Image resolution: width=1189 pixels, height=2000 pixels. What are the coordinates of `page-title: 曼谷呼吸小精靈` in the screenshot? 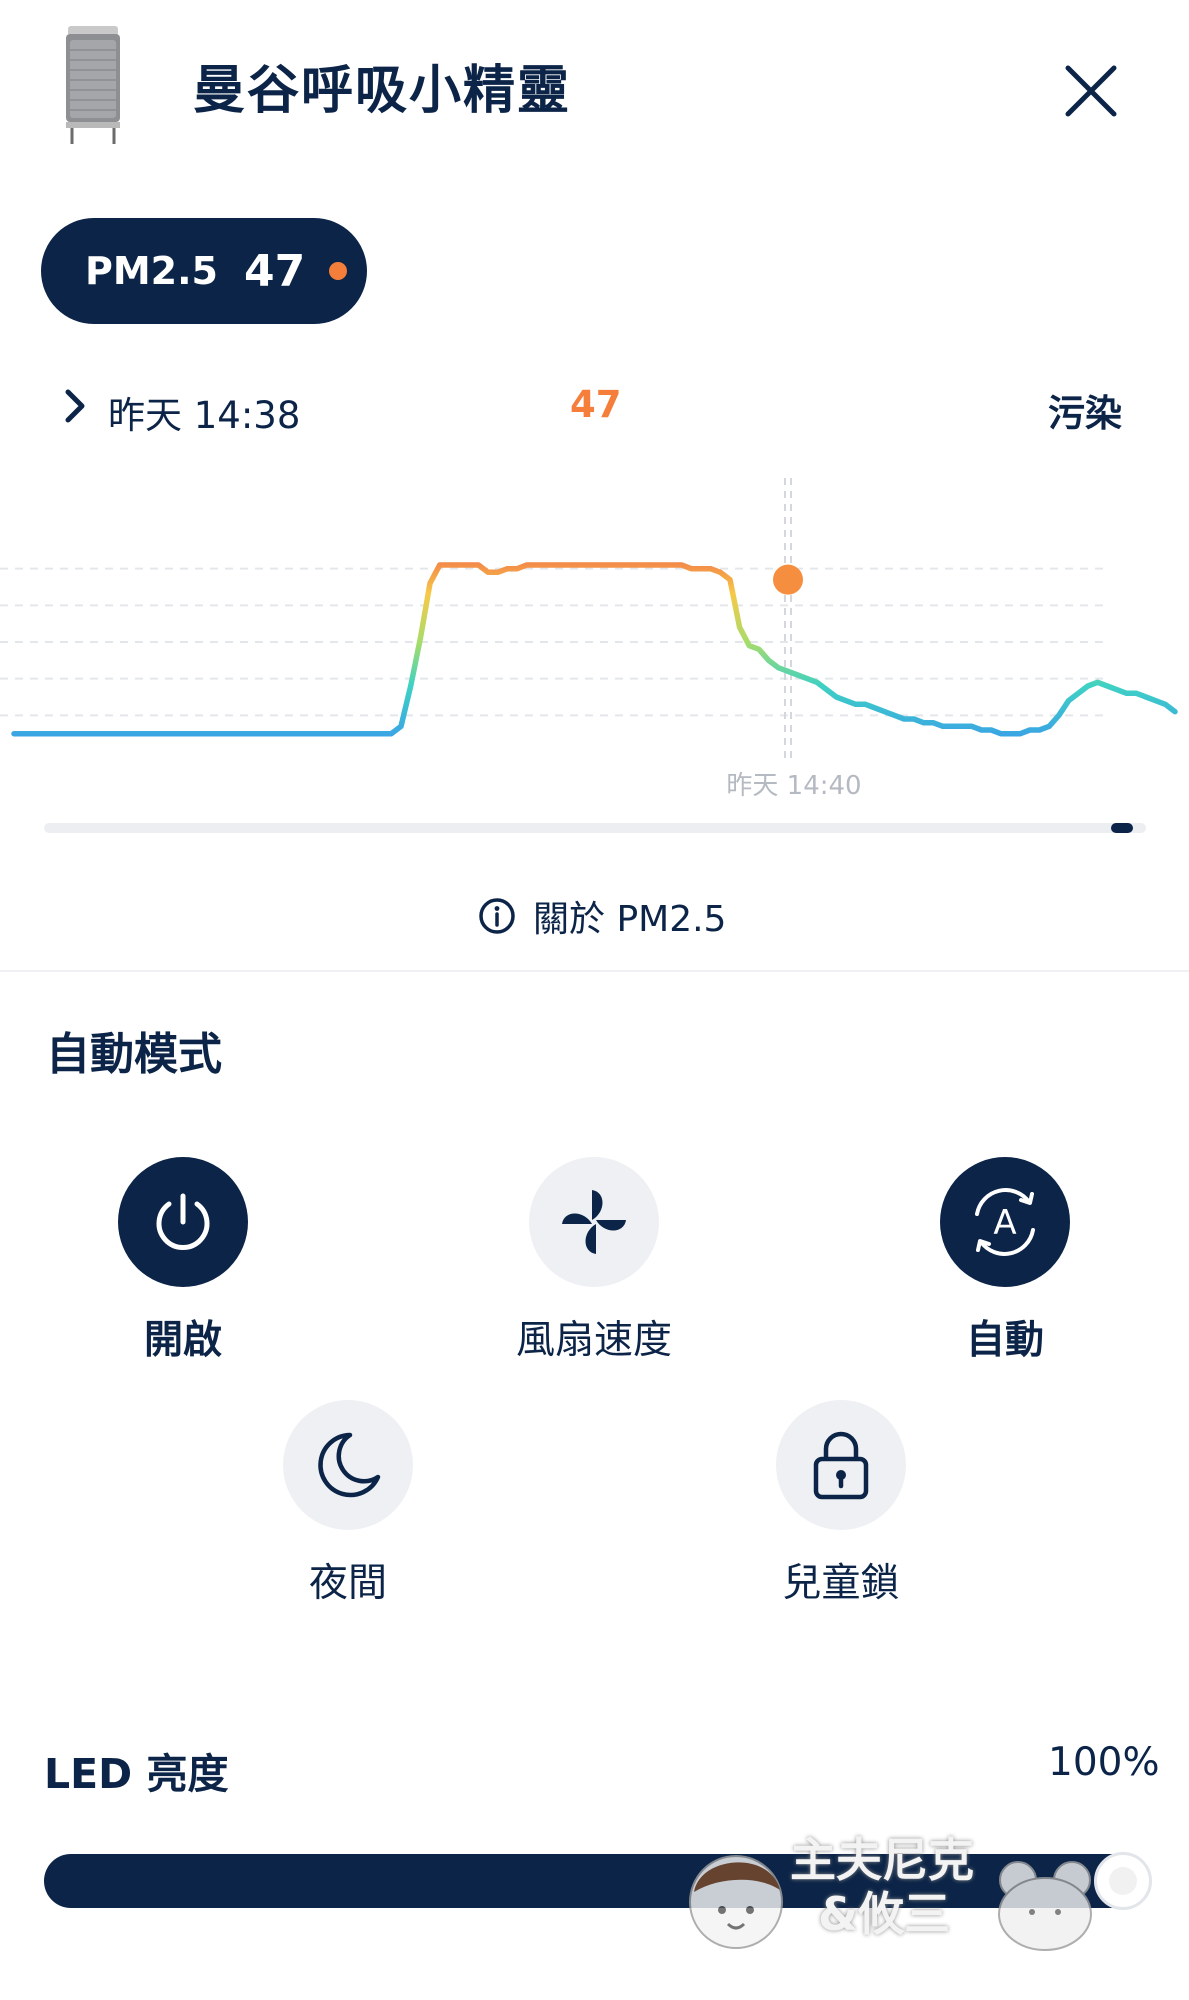 It's located at (382, 91).